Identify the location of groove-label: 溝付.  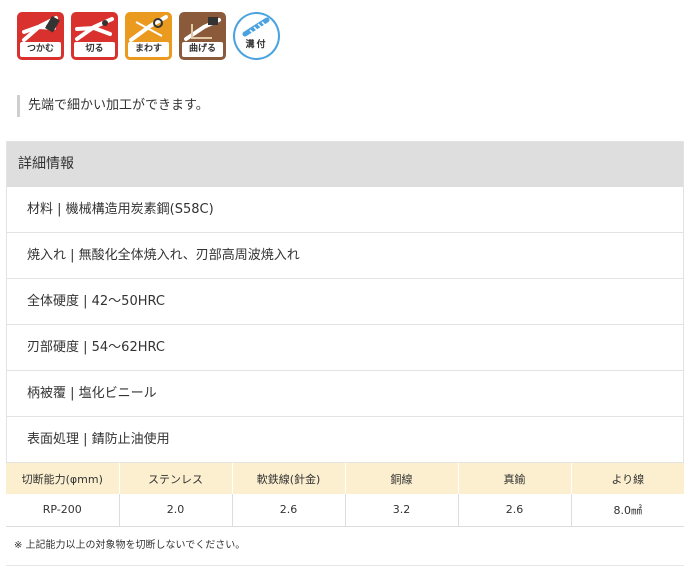
(256, 45).